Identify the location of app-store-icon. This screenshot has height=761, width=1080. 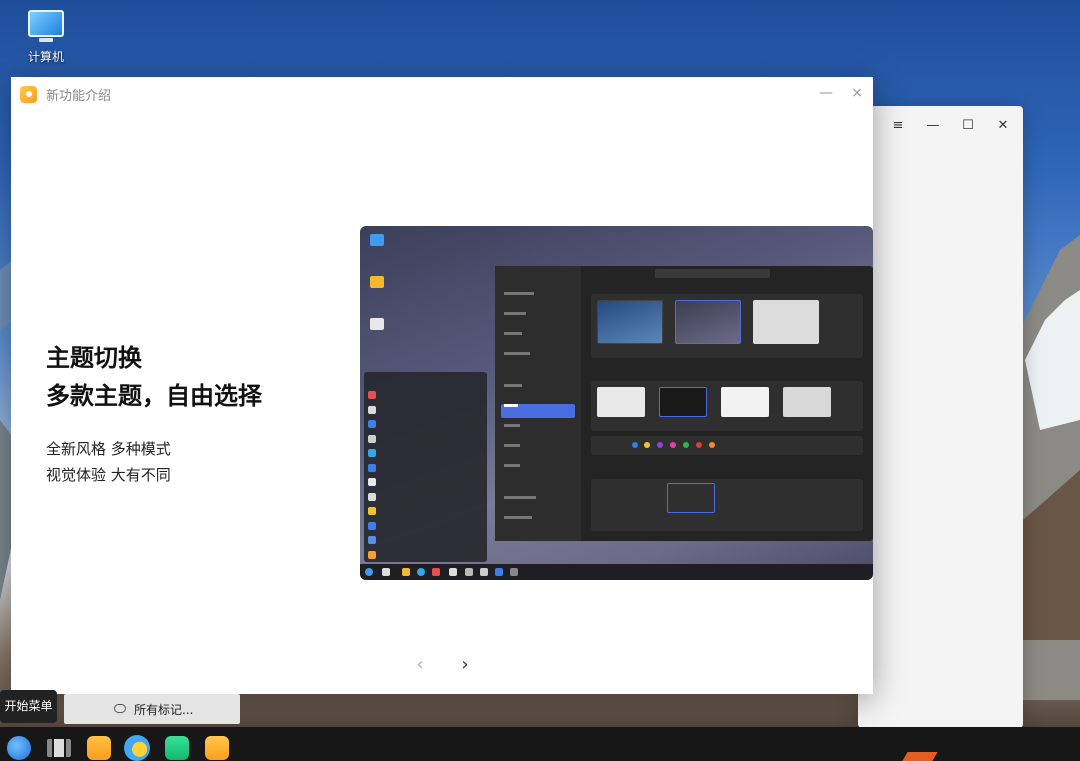
(177, 748).